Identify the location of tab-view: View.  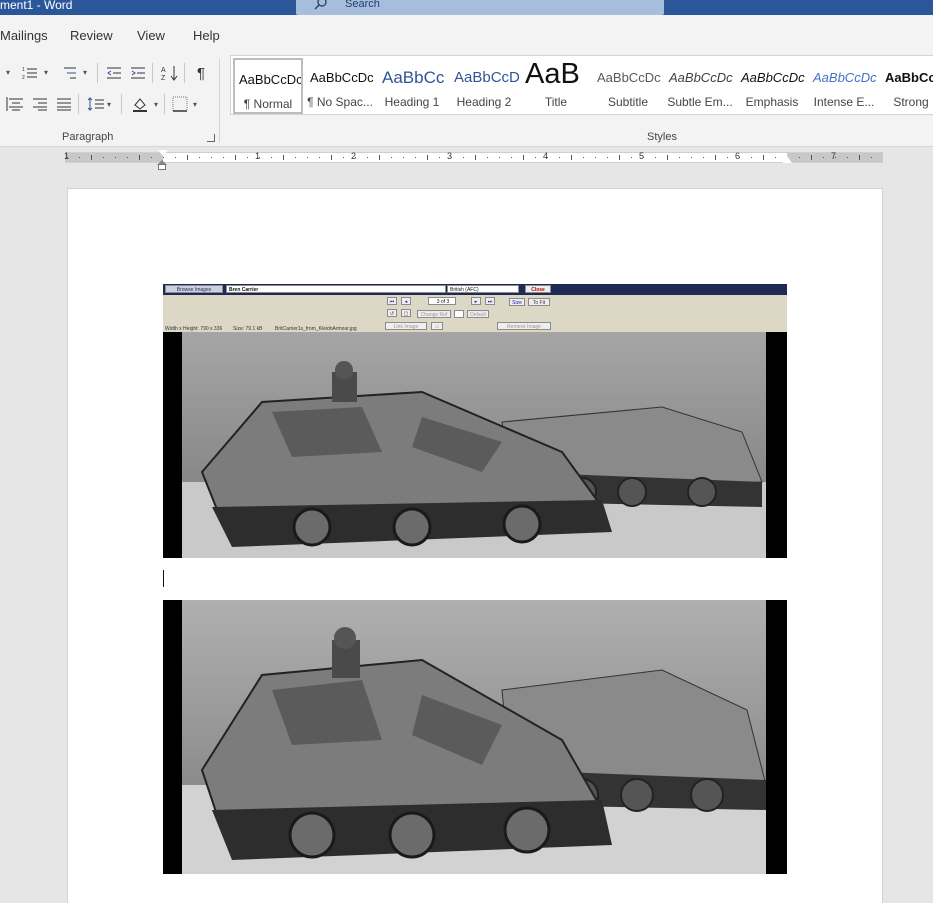
(151, 35).